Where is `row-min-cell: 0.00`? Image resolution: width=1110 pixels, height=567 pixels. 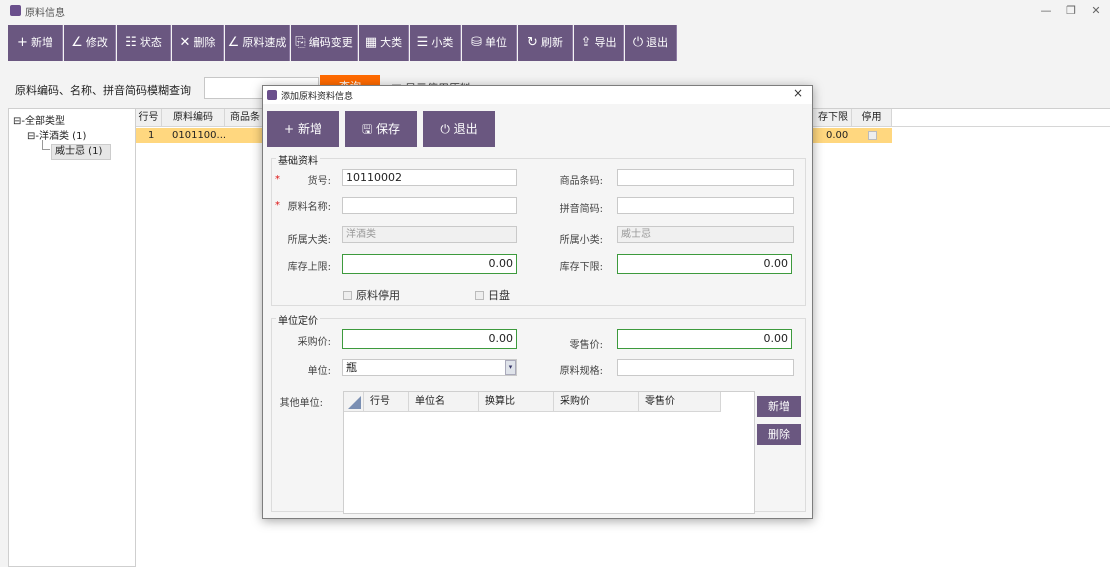
row-min-cell: 0.00 is located at coordinates (837, 135).